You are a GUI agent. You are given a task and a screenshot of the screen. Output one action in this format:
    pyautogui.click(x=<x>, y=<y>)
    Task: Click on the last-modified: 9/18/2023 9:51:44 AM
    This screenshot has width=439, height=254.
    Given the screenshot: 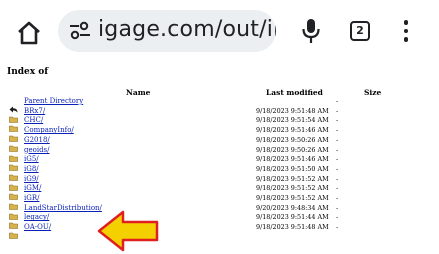 What is the action you would take?
    pyautogui.click(x=292, y=217)
    